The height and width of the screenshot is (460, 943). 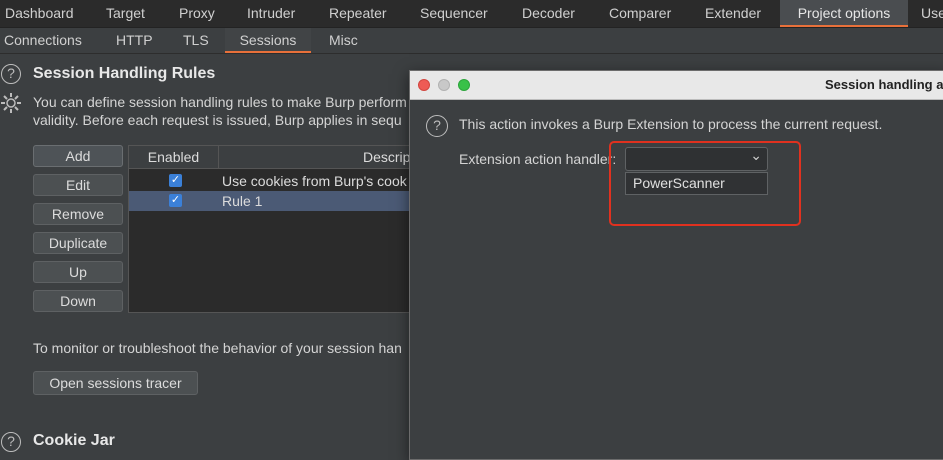 What do you see at coordinates (932, 13) in the screenshot?
I see `tab-user-options: Use` at bounding box center [932, 13].